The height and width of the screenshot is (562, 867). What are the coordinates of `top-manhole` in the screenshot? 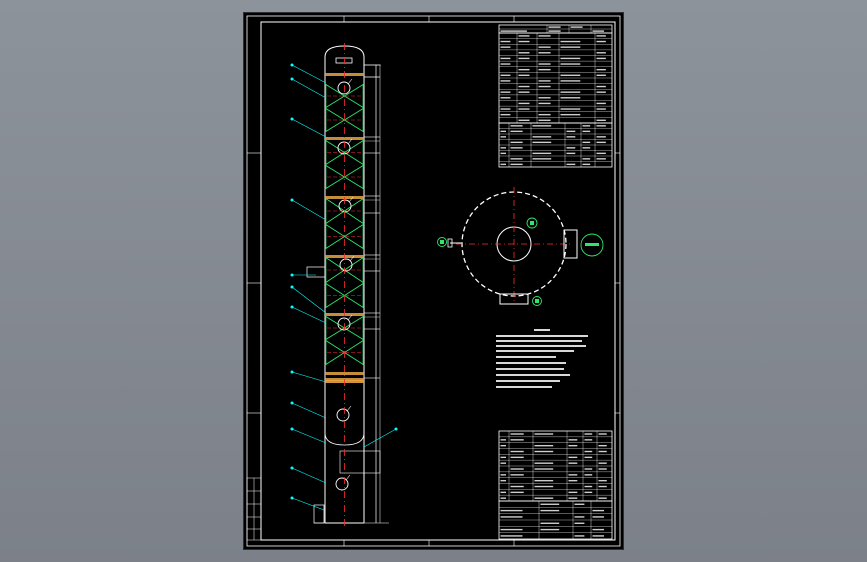 It's located at (344, 60).